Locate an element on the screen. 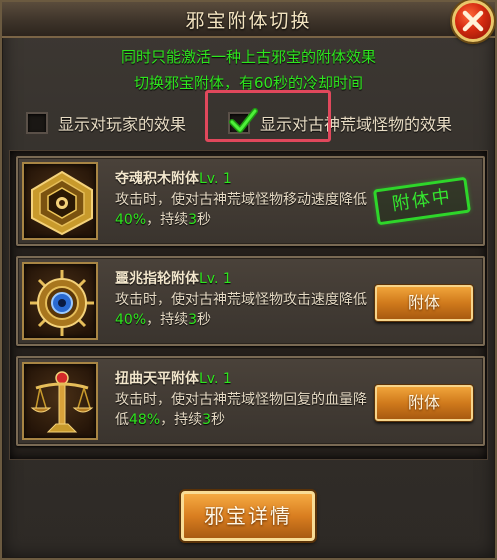 The width and height of the screenshot is (497, 560). omen-ring-icon is located at coordinates (62, 303).